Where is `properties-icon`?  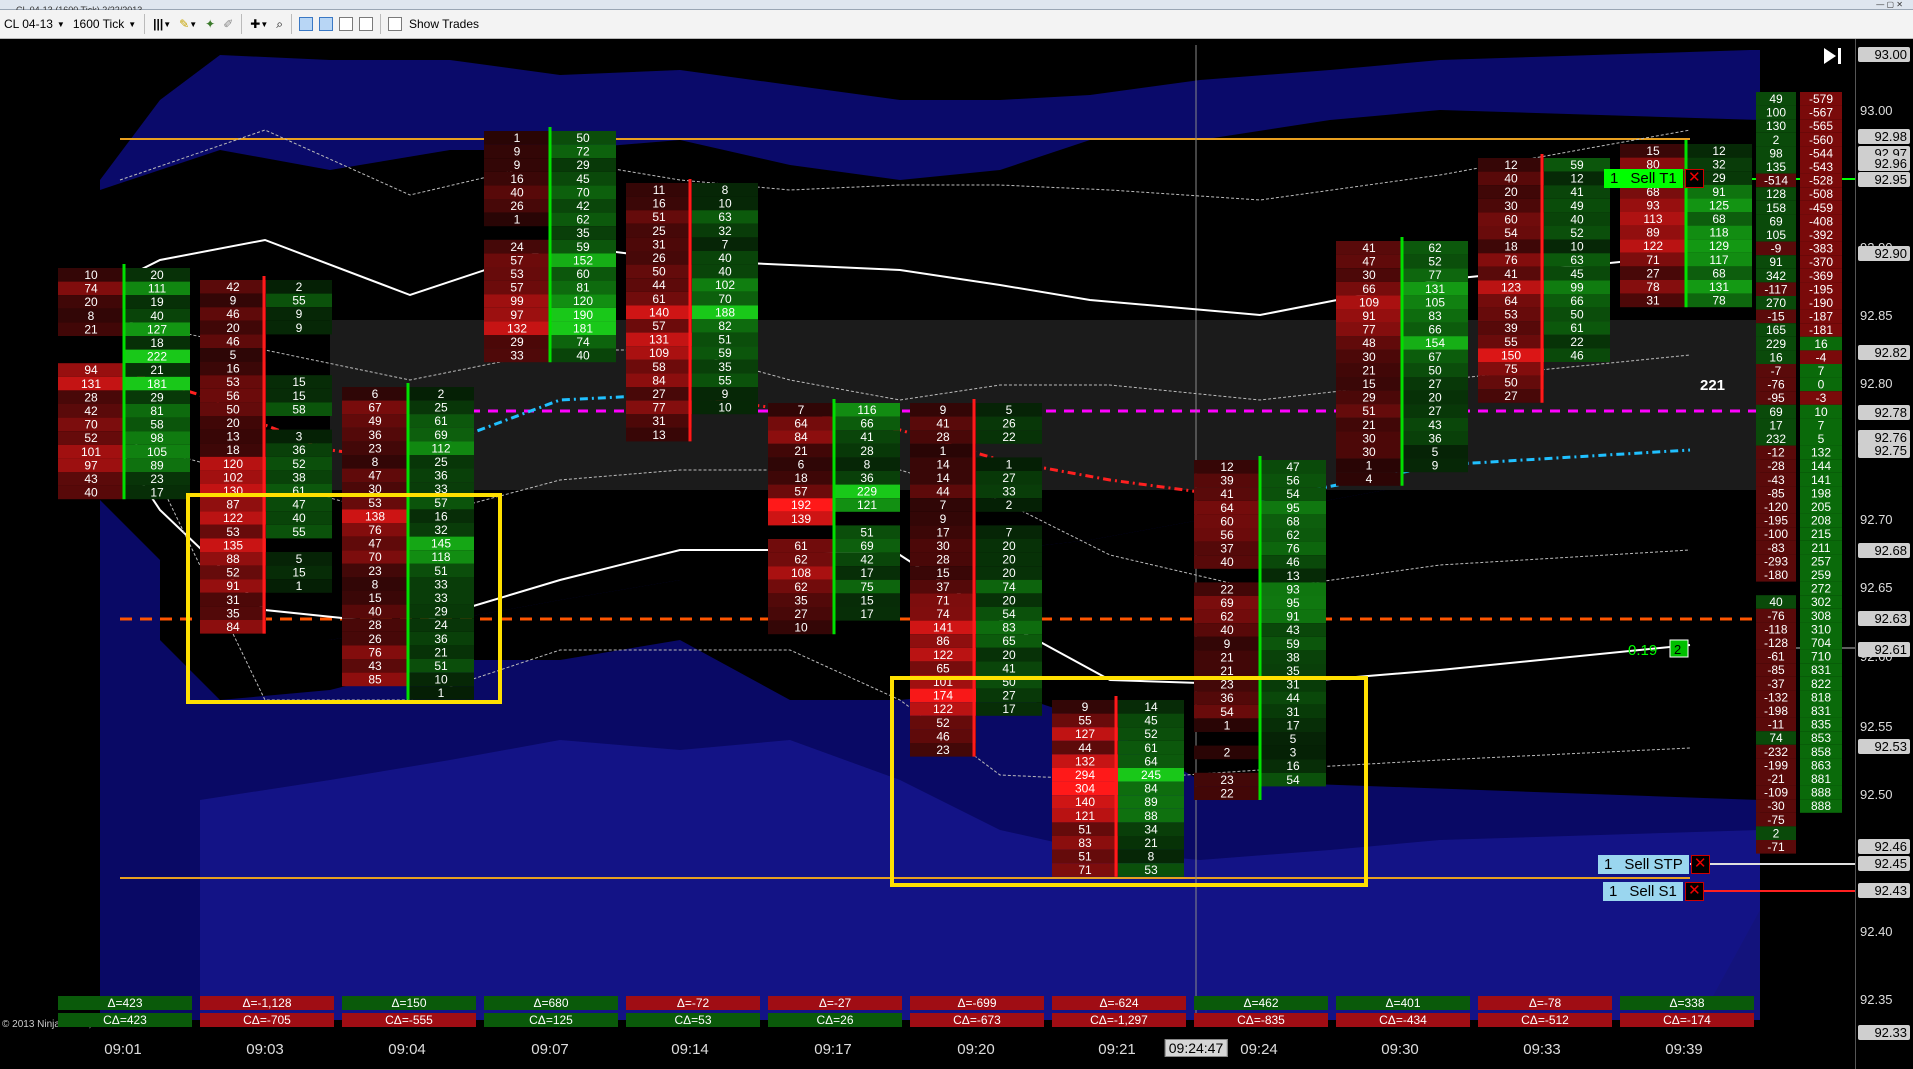 properties-icon is located at coordinates (305, 24).